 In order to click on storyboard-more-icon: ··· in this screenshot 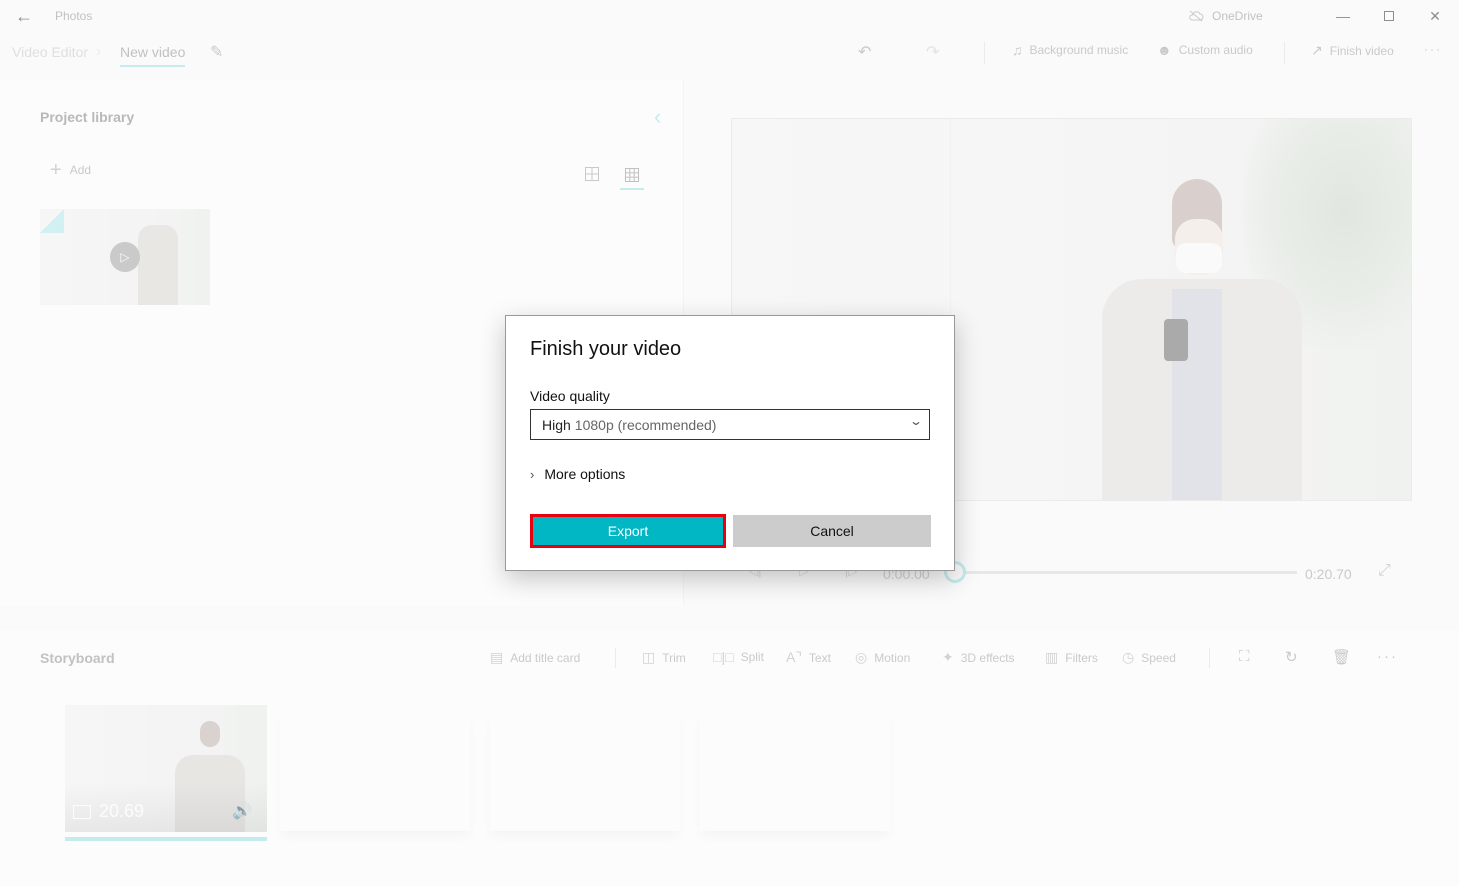, I will do `click(1387, 656)`.